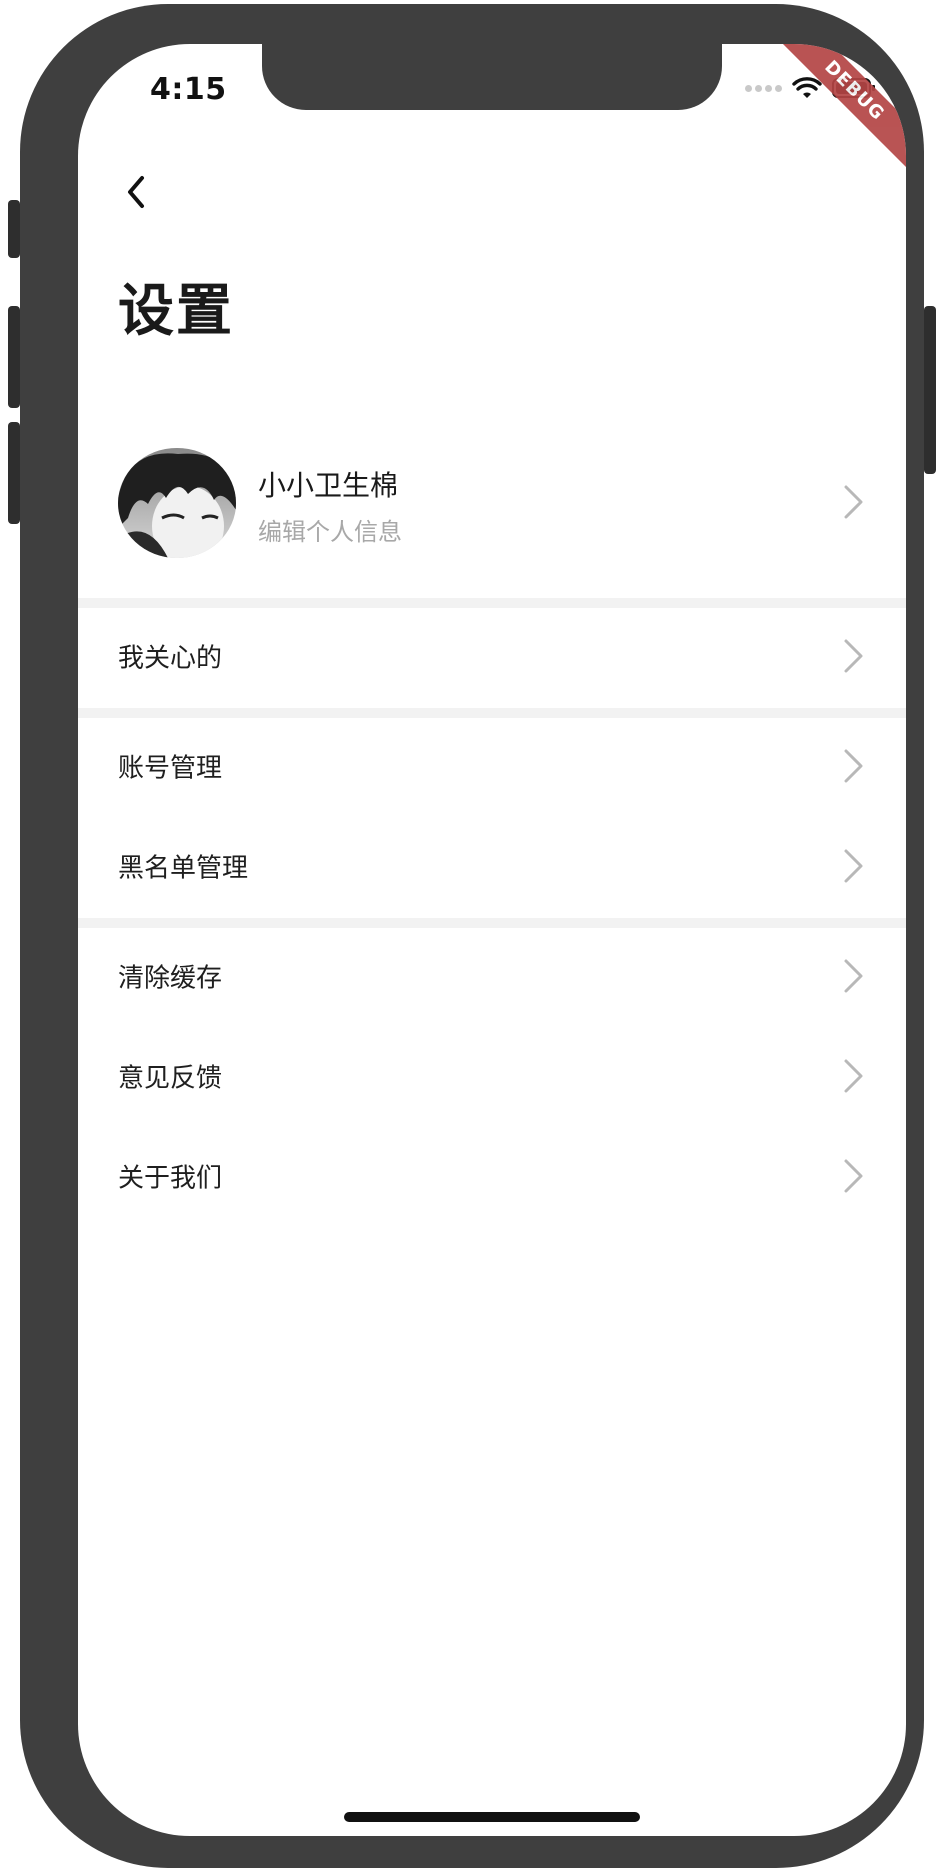 The width and height of the screenshot is (944, 1872). Describe the element at coordinates (492, 1076) in the screenshot. I see `settings-item-feedback: 意见反馈` at that location.